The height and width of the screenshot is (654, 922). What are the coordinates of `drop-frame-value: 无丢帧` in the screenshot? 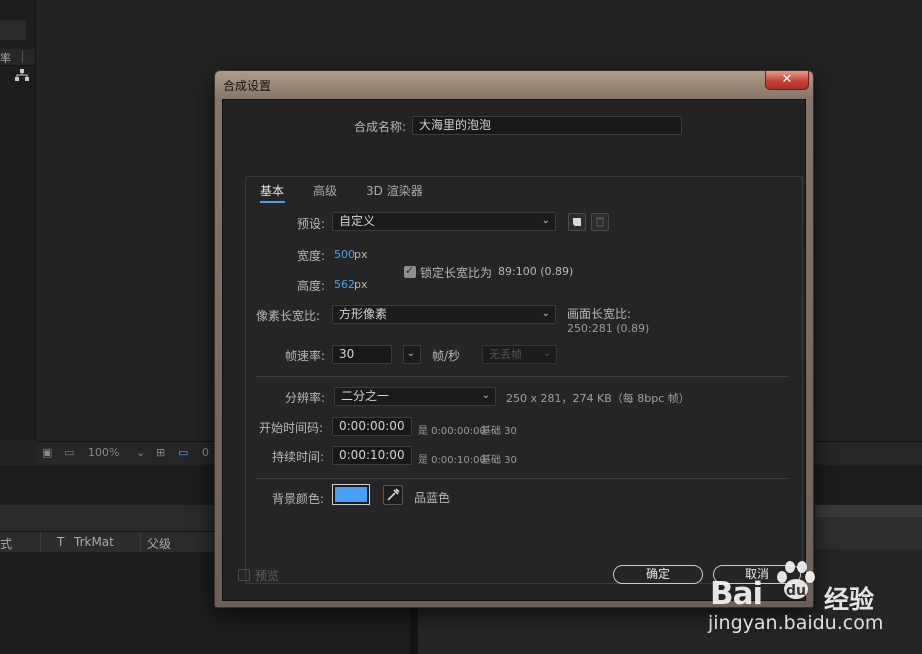 It's located at (505, 354).